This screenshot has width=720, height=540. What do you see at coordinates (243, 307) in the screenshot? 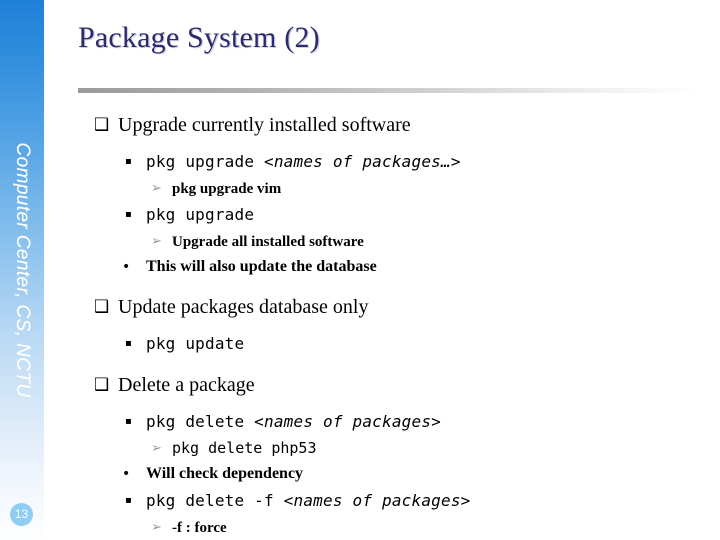
I see `outline-heading-text: Update packages database only` at bounding box center [243, 307].